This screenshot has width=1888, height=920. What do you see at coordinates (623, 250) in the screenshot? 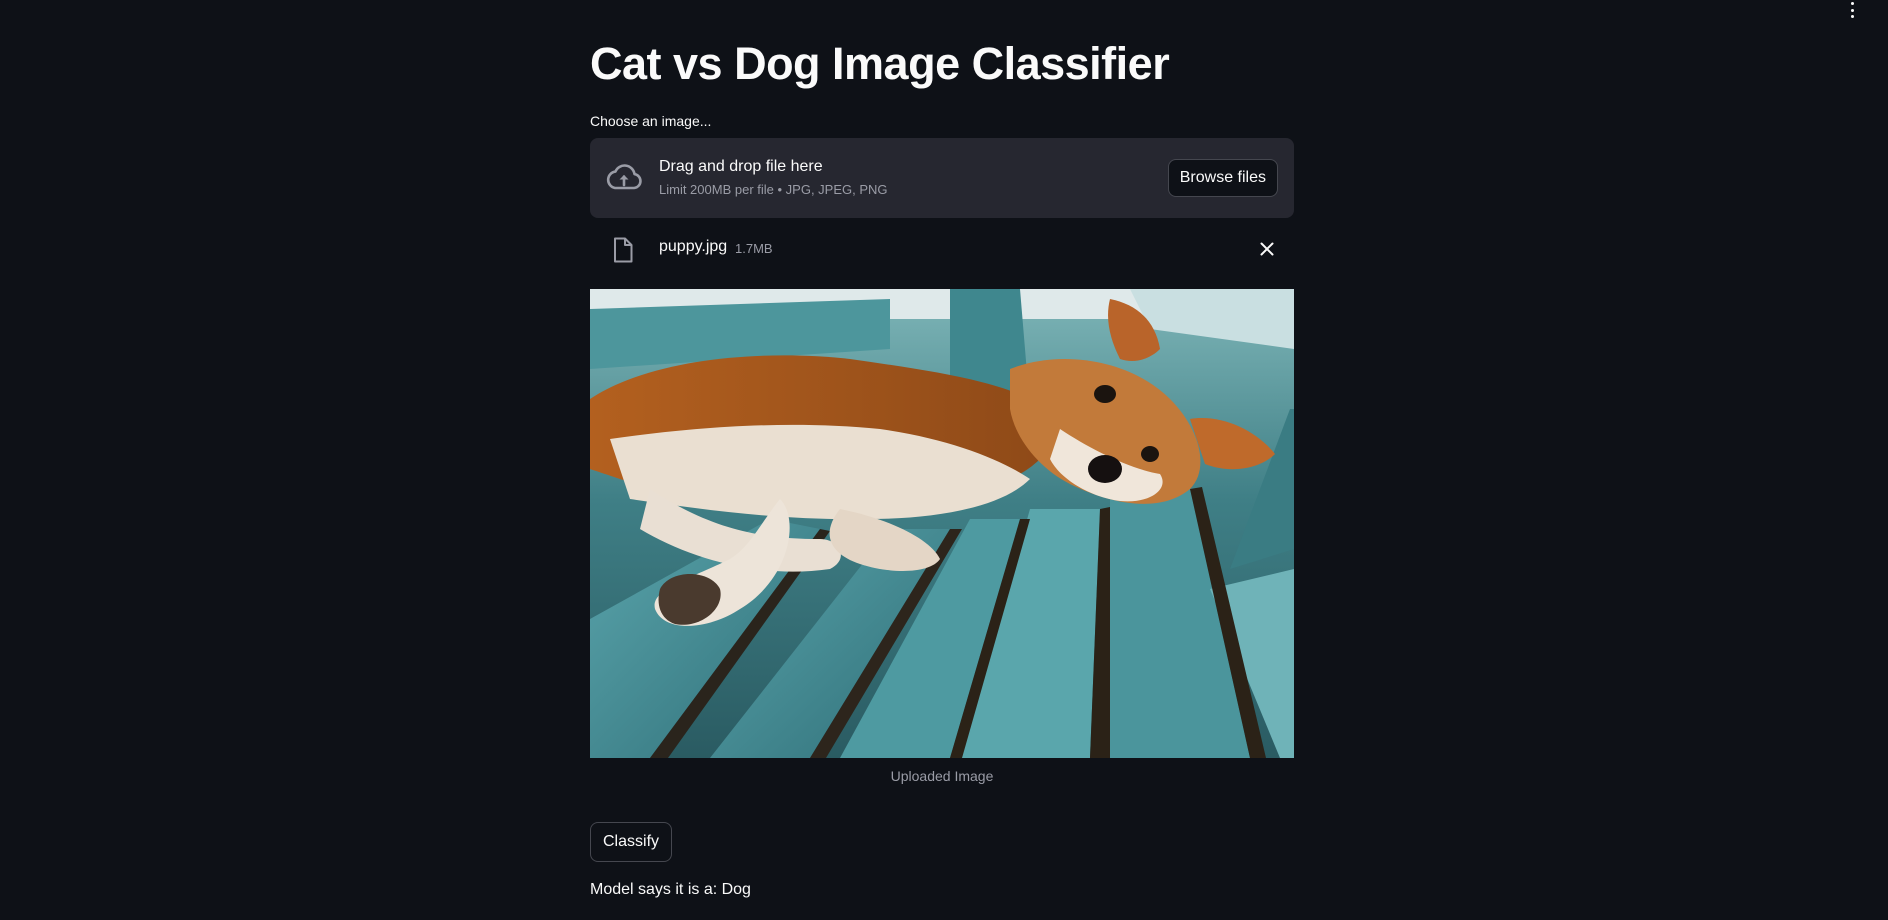
I see `file-icon` at bounding box center [623, 250].